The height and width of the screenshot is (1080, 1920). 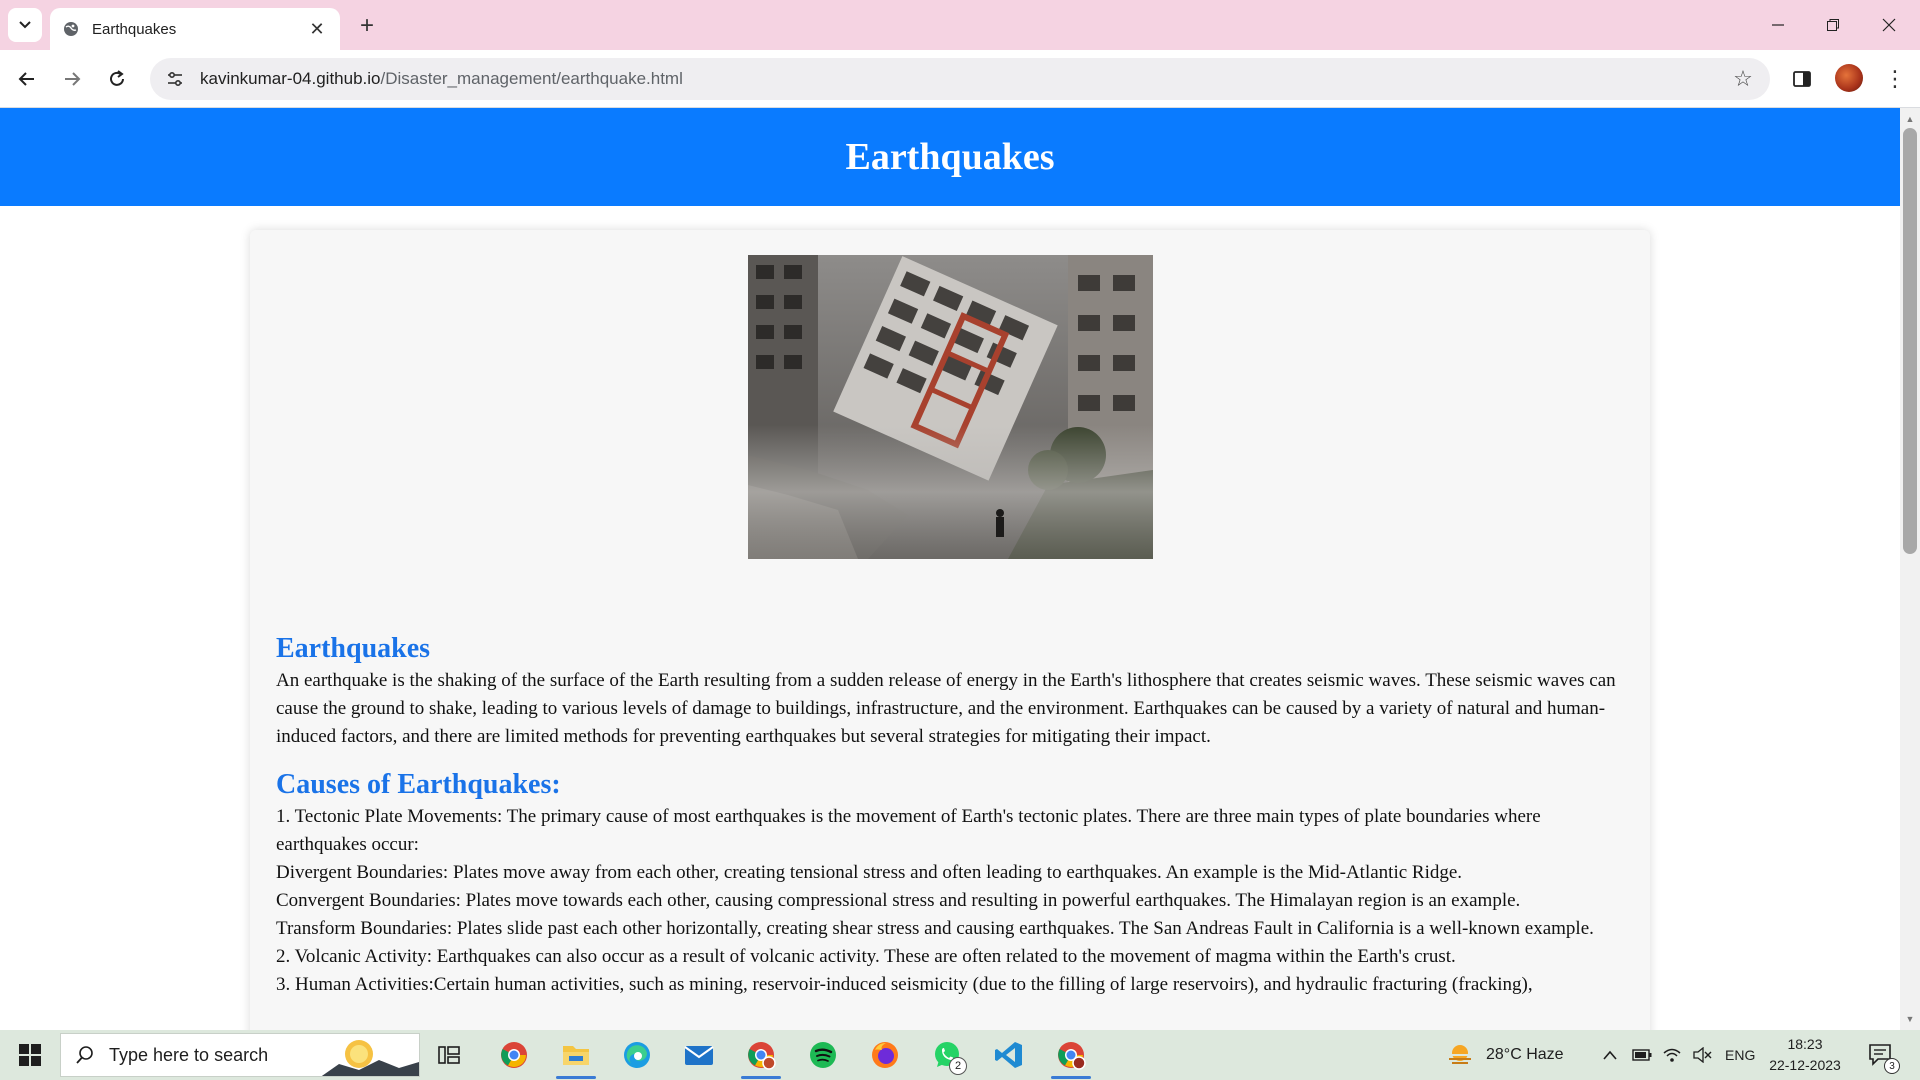 I want to click on search-highlight-image, so click(x=370, y=1058).